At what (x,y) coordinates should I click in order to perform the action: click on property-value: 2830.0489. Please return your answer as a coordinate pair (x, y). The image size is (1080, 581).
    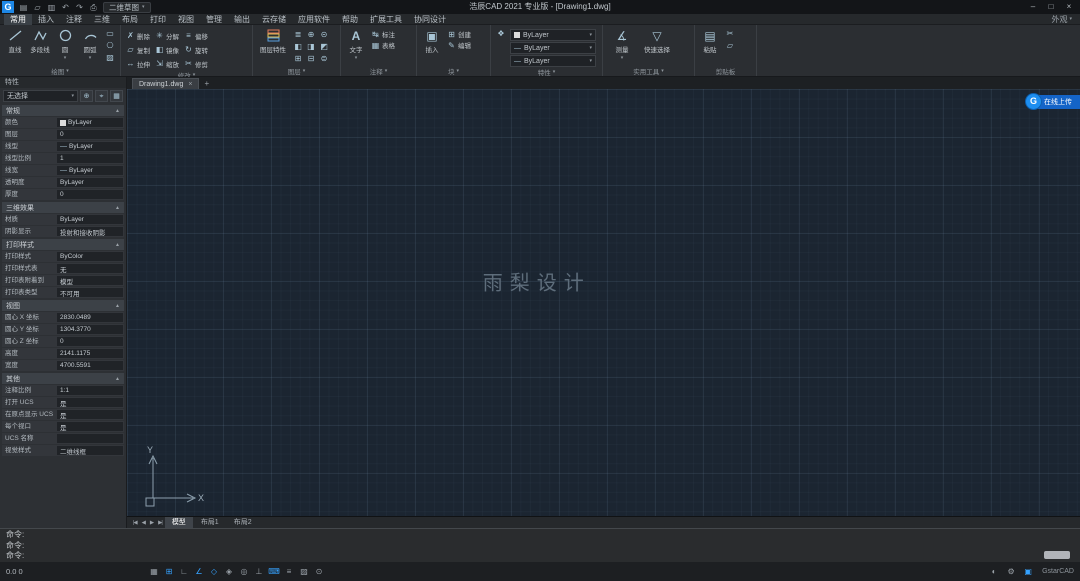
    Looking at the image, I should click on (90, 317).